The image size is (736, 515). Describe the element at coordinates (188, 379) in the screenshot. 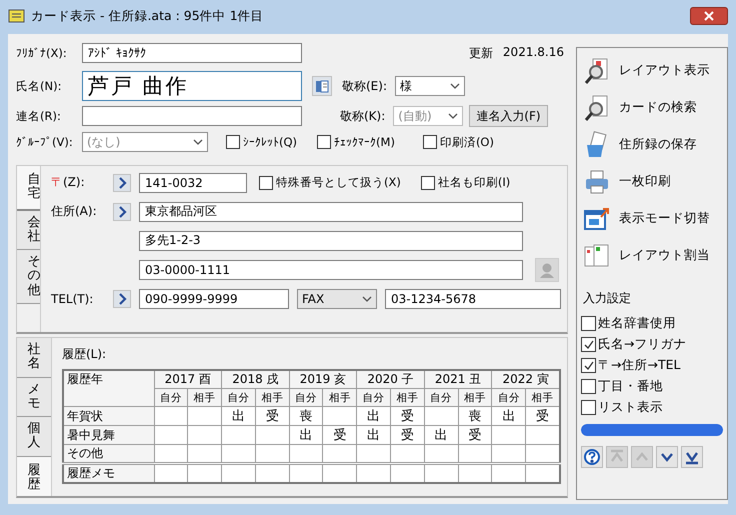

I see `year-header: 2017 酉` at that location.